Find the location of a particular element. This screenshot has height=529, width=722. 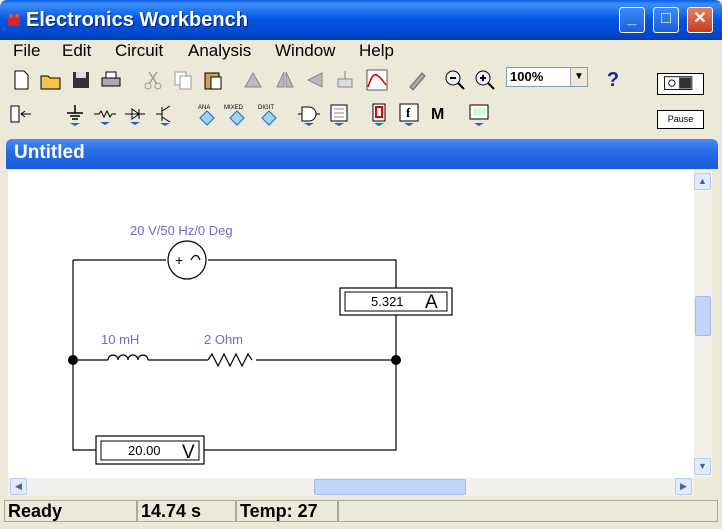

analog-ics-bin: ANA is located at coordinates (207, 115).